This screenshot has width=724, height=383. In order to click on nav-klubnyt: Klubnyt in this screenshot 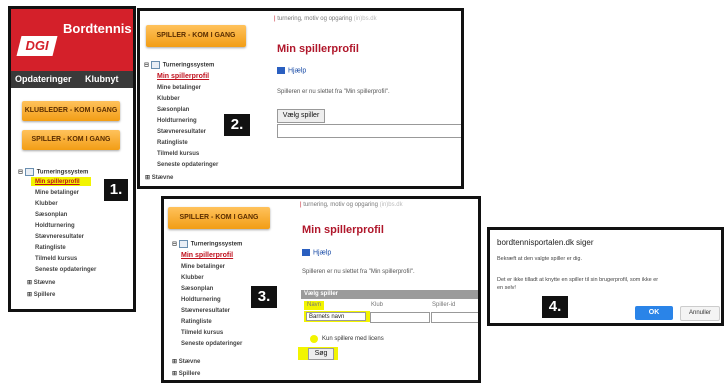, I will do `click(102, 79)`.